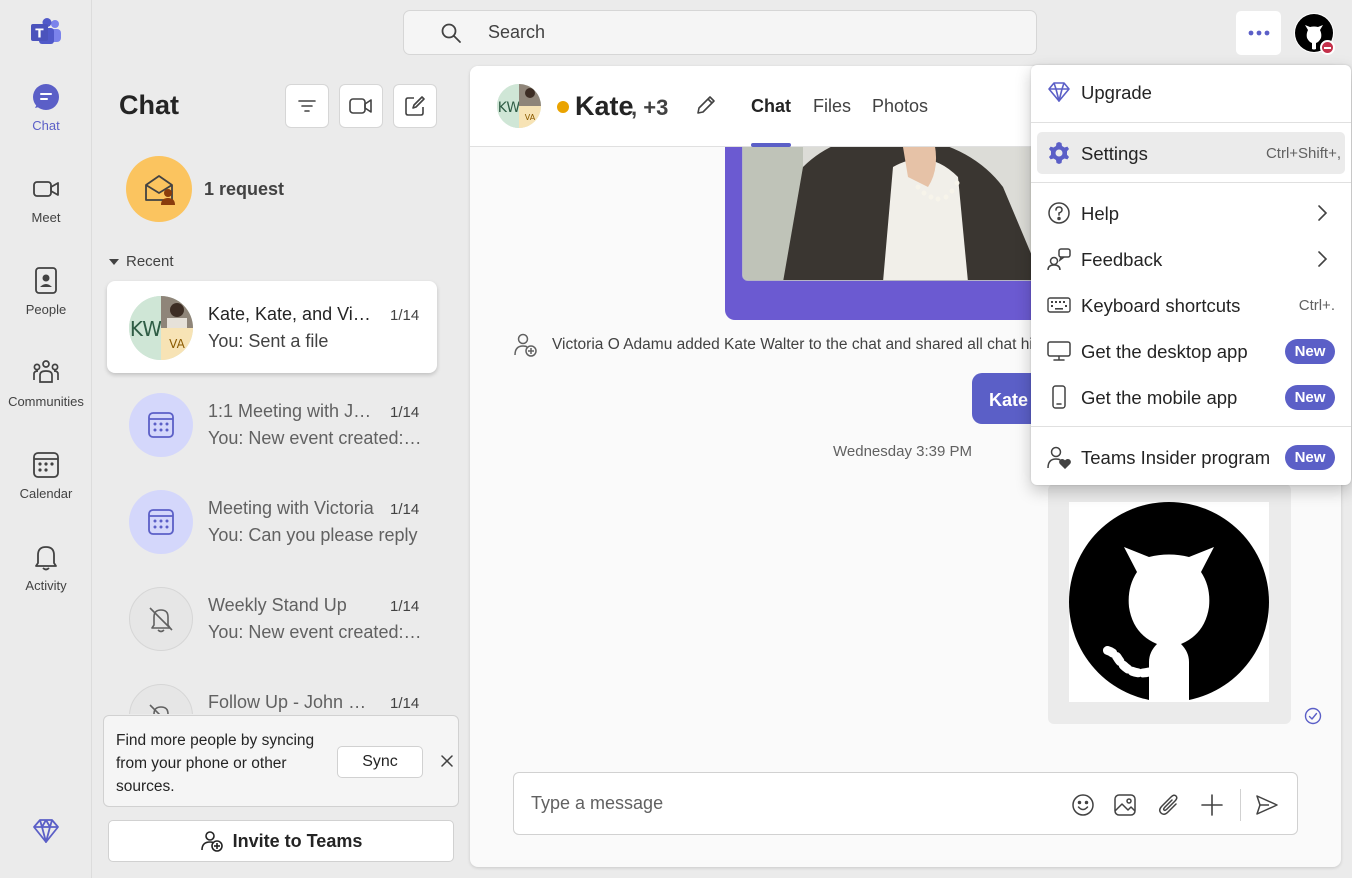  Describe the element at coordinates (39, 34) in the screenshot. I see `svg-text: T` at that location.